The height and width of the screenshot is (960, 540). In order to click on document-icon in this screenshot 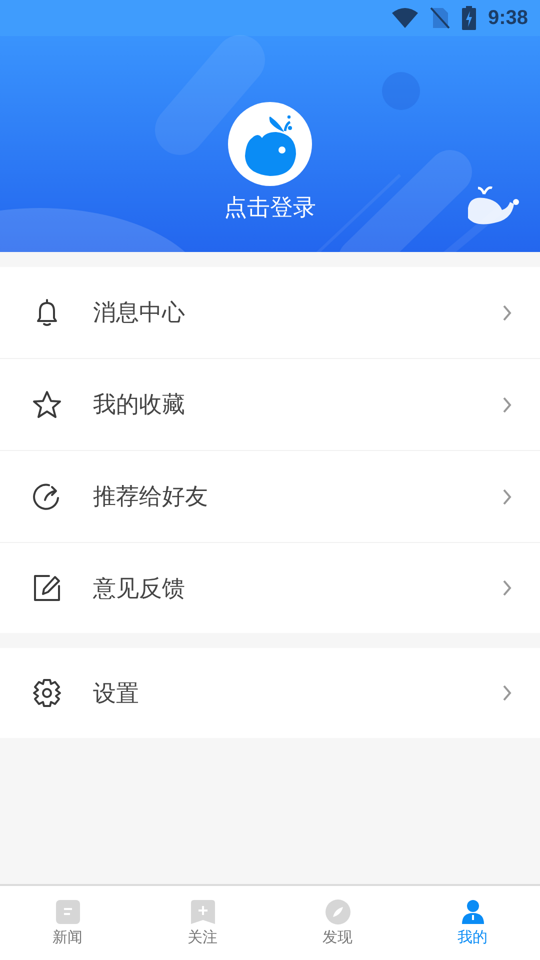, I will do `click(67, 912)`.